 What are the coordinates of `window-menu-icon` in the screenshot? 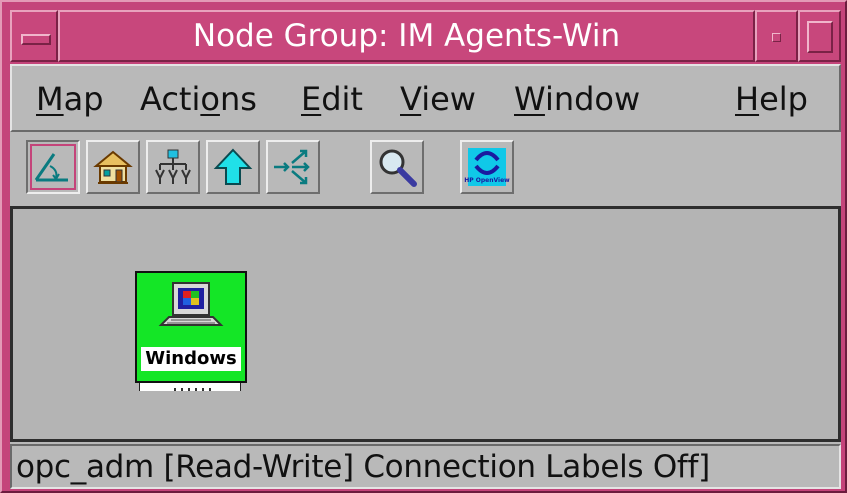 It's located at (36, 39).